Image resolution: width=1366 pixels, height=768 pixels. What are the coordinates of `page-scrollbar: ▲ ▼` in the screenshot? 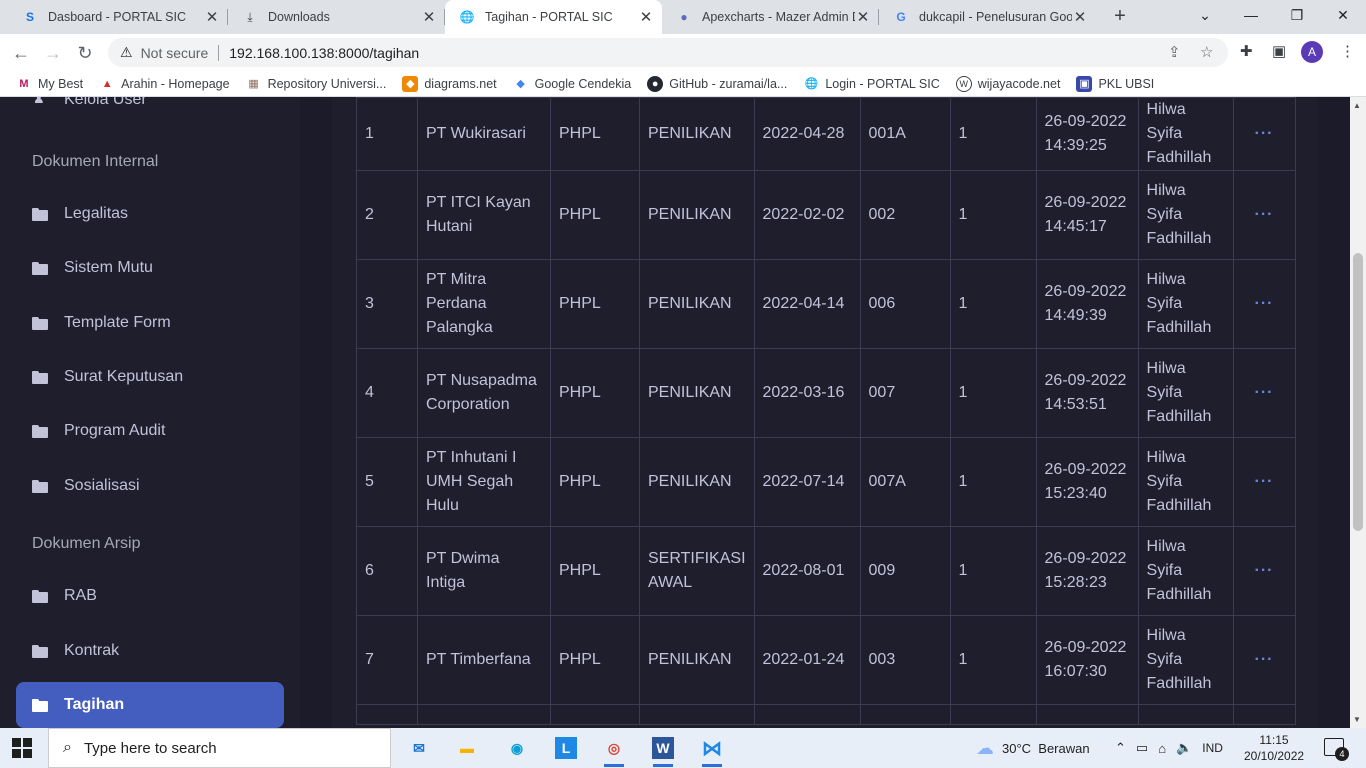 It's located at (1358, 412).